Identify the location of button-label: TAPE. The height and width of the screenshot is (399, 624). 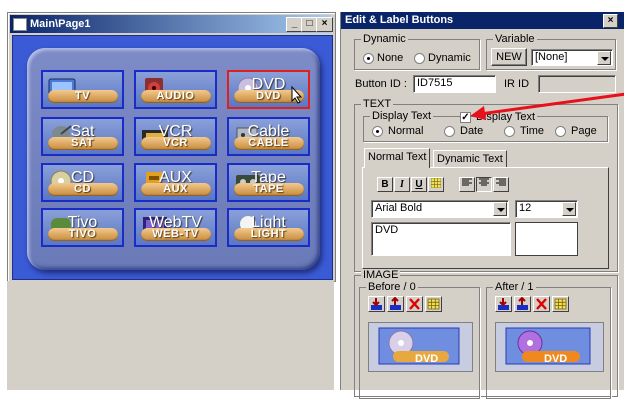
(268, 189).